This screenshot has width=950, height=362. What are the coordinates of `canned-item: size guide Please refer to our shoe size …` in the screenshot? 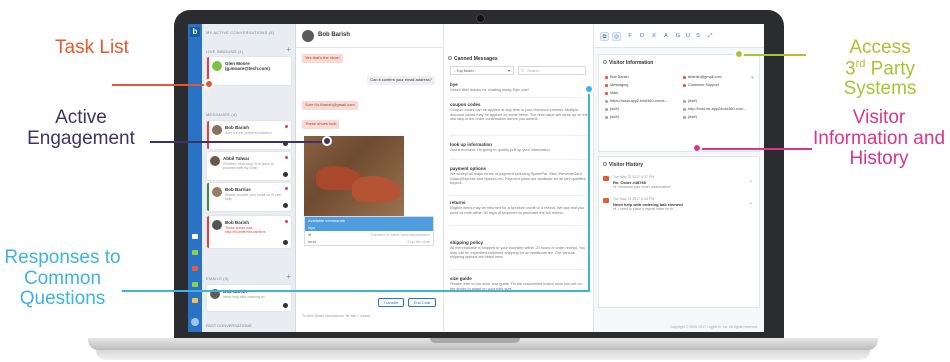 It's located at (519, 287).